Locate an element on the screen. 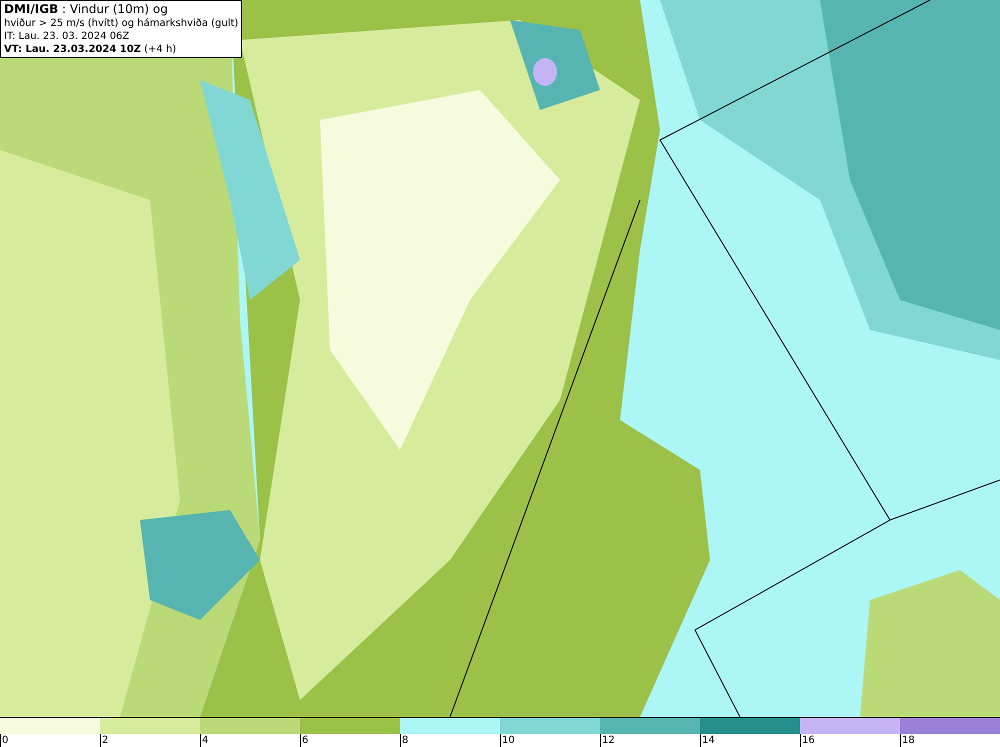 The image size is (1000, 747). legend-tick-label: 14 is located at coordinates (750, 740).